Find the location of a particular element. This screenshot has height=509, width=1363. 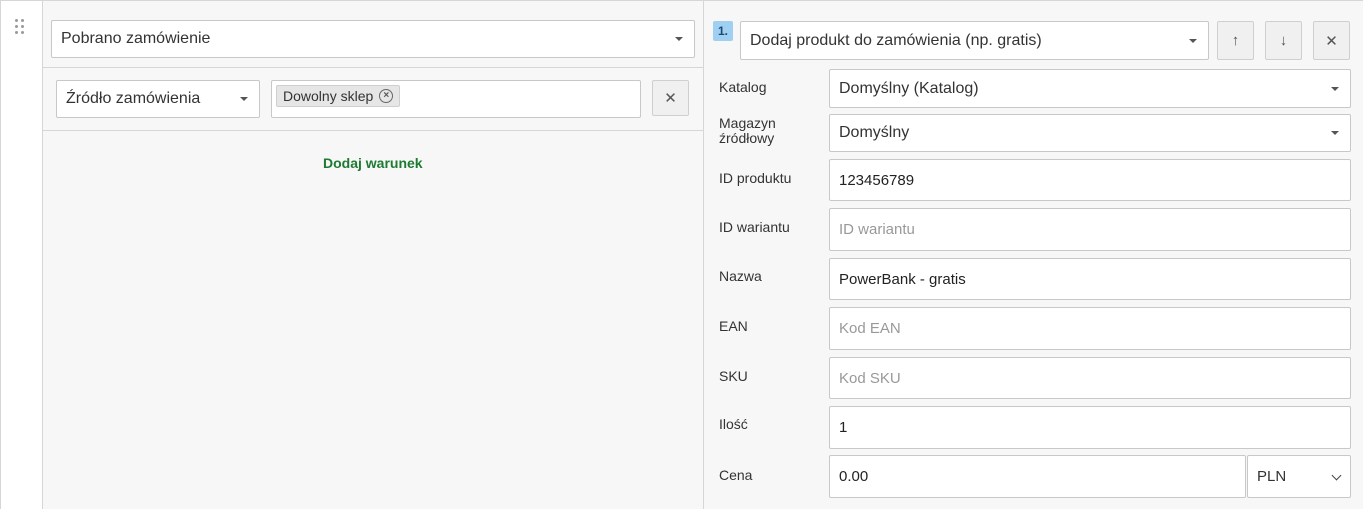

price-label: Cena is located at coordinates (736, 475).